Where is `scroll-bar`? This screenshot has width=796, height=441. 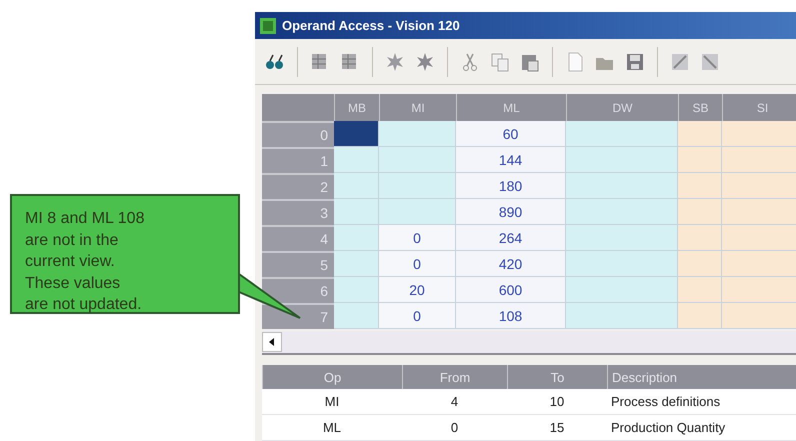 scroll-bar is located at coordinates (529, 343).